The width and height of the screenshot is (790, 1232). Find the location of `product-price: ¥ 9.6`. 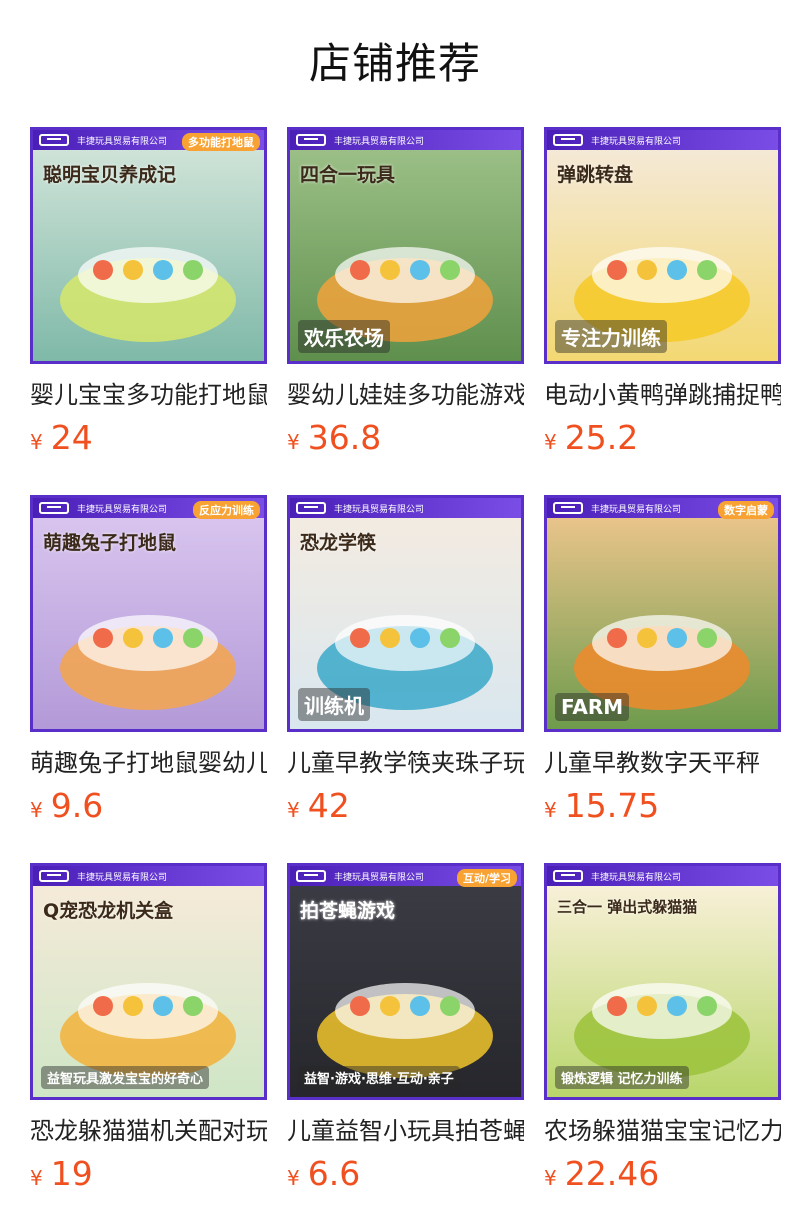

product-price: ¥ 9.6 is located at coordinates (148, 806).